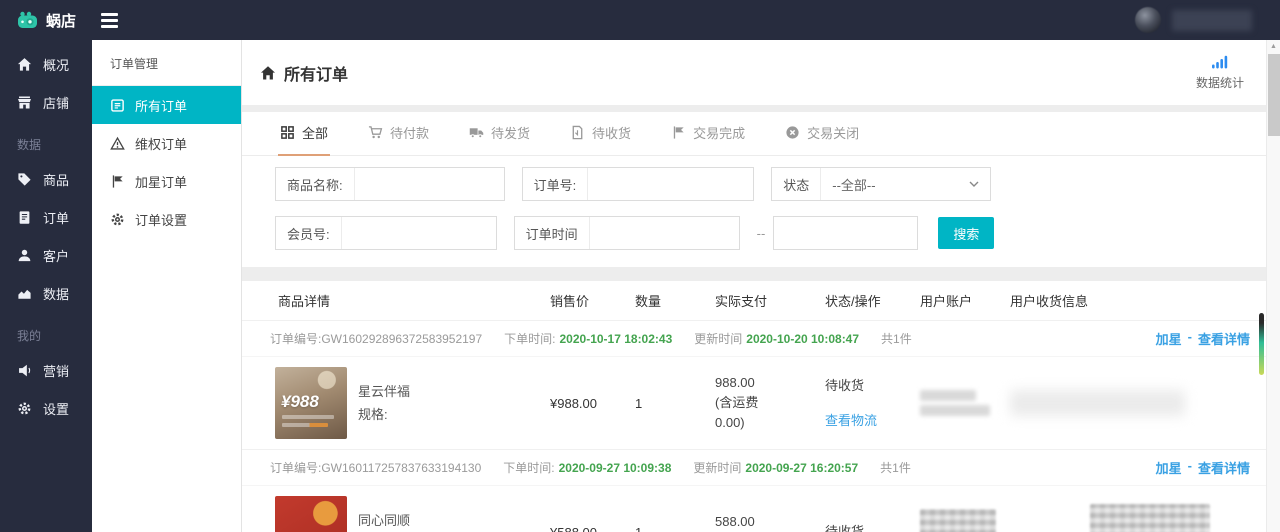 Image resolution: width=1280 pixels, height=532 pixels. Describe the element at coordinates (428, 184) in the screenshot. I see `product-name-input` at that location.